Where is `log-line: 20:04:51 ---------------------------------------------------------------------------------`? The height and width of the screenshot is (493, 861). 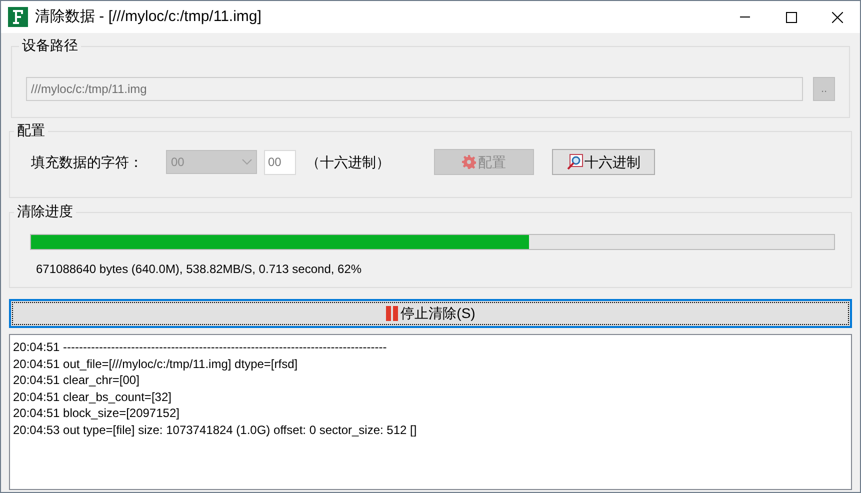
log-line: 20:04:51 --------------------------------------------------------------------------------- is located at coordinates (200, 347).